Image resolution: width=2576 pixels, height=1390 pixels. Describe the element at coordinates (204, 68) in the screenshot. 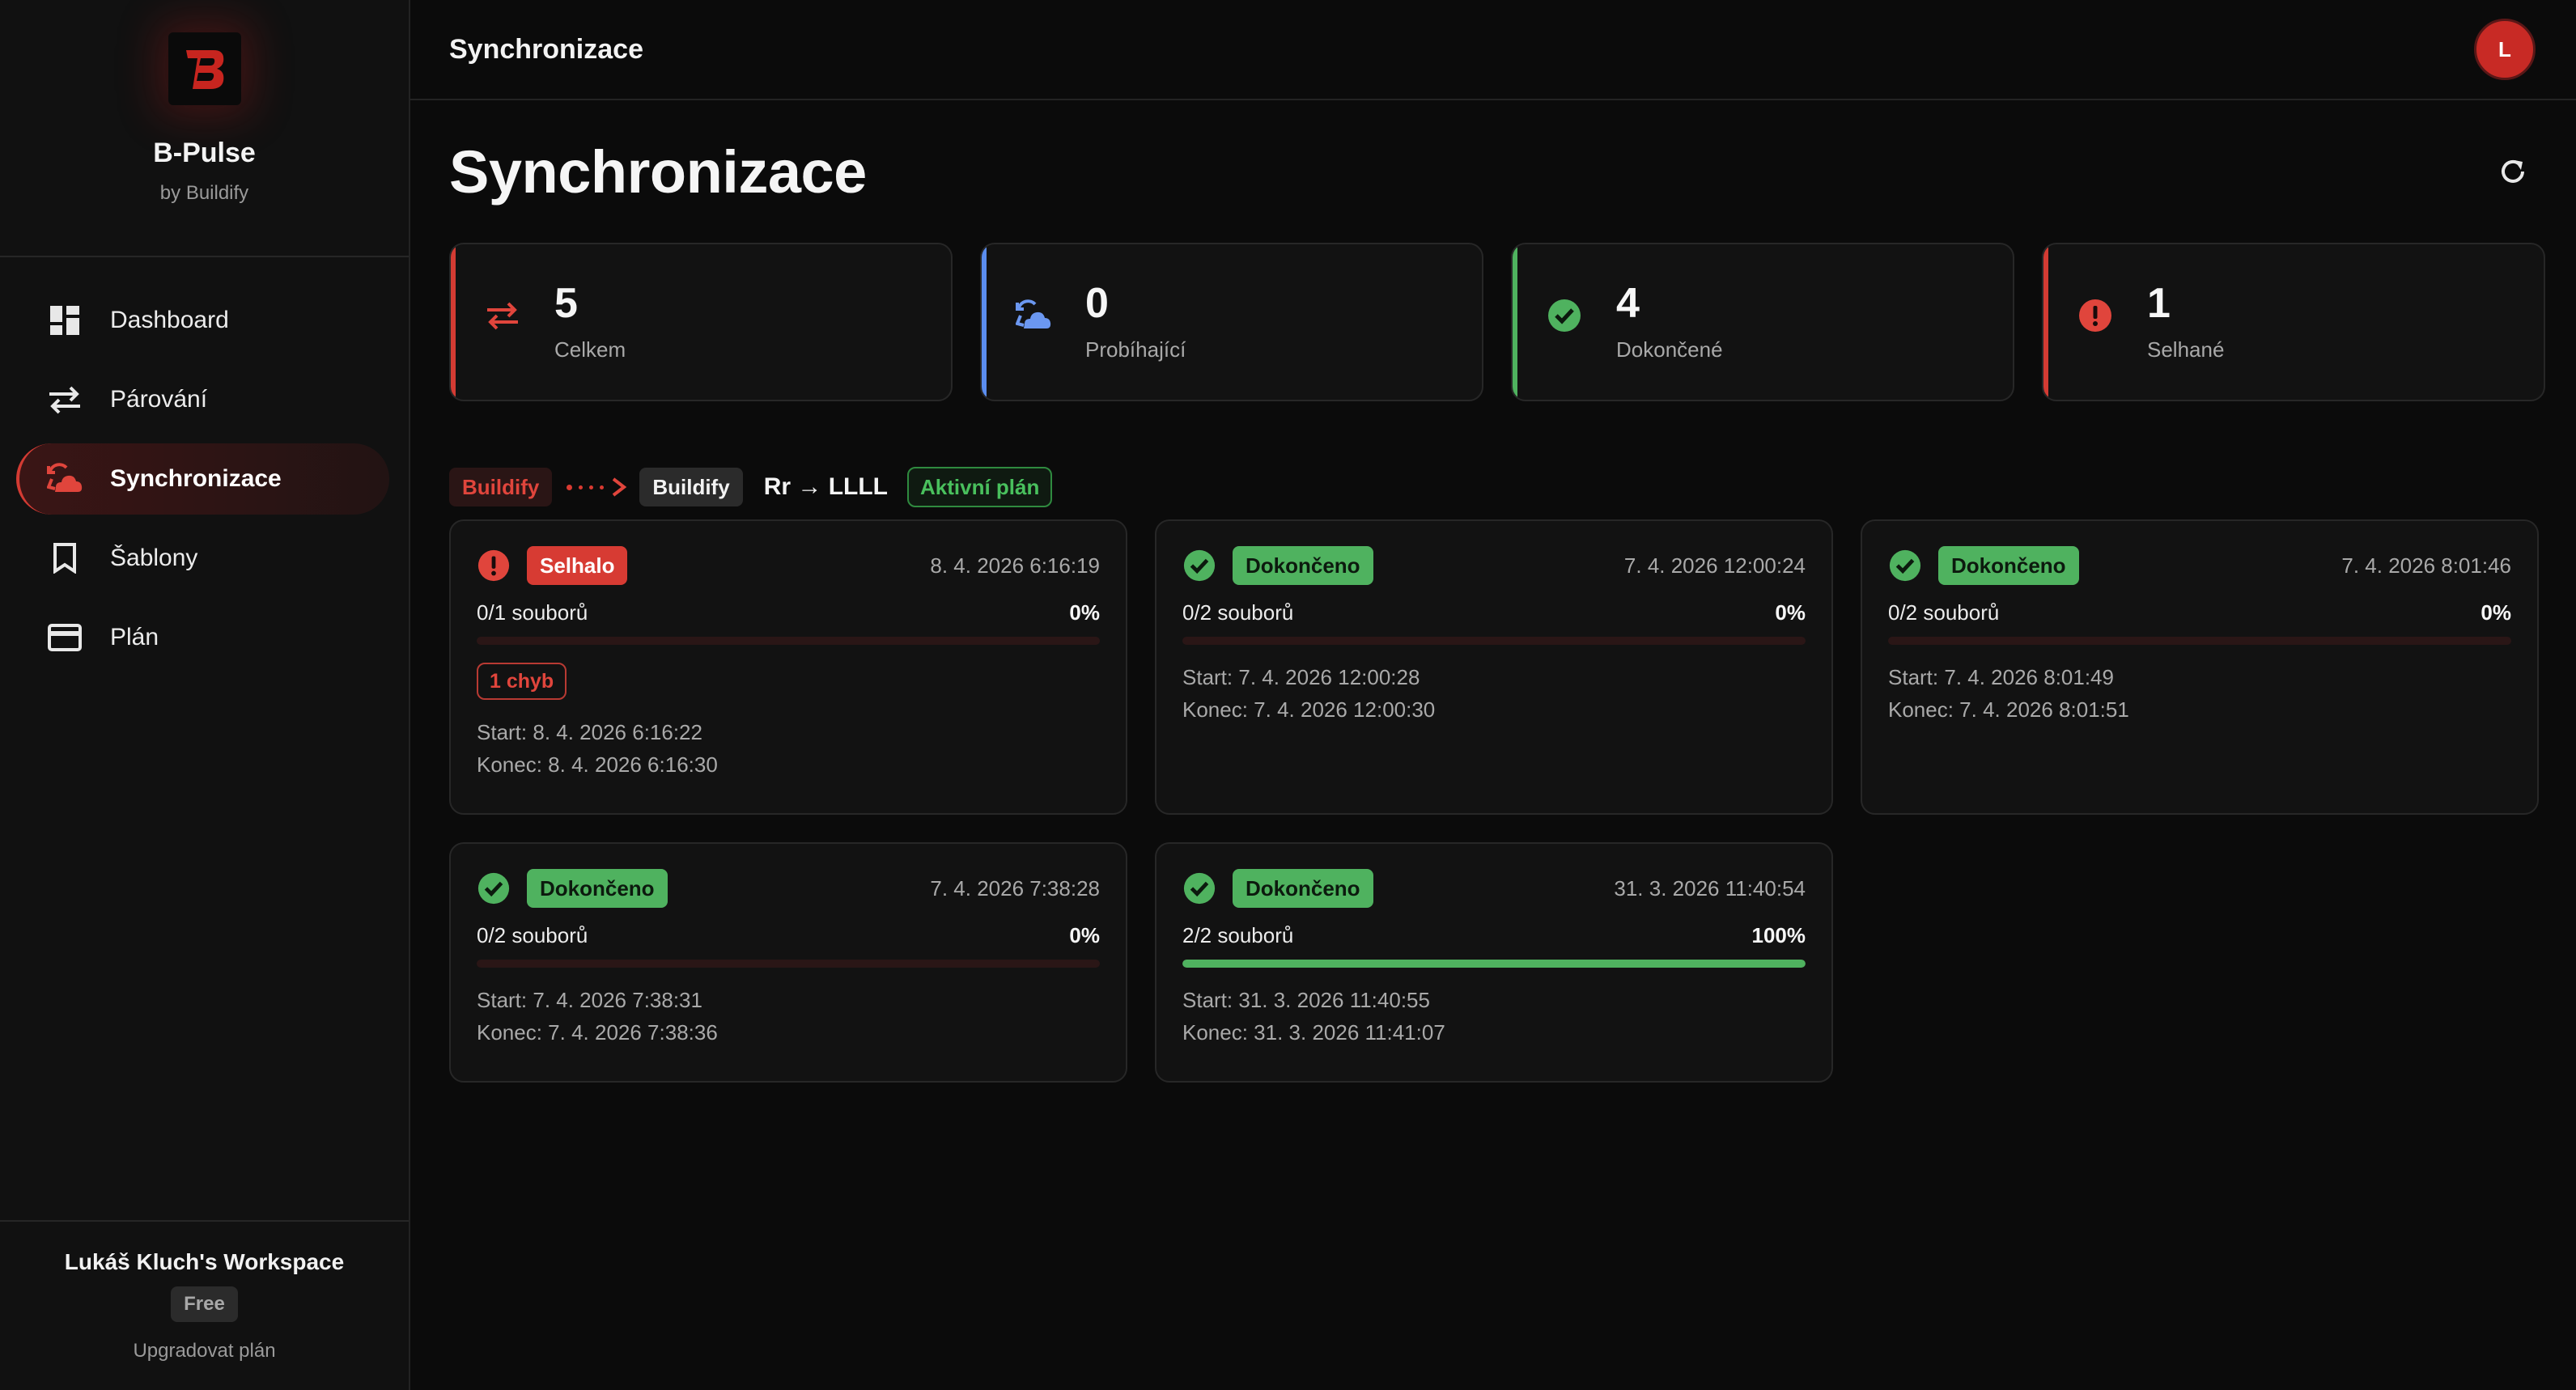

I see `b-logo-icon` at that location.